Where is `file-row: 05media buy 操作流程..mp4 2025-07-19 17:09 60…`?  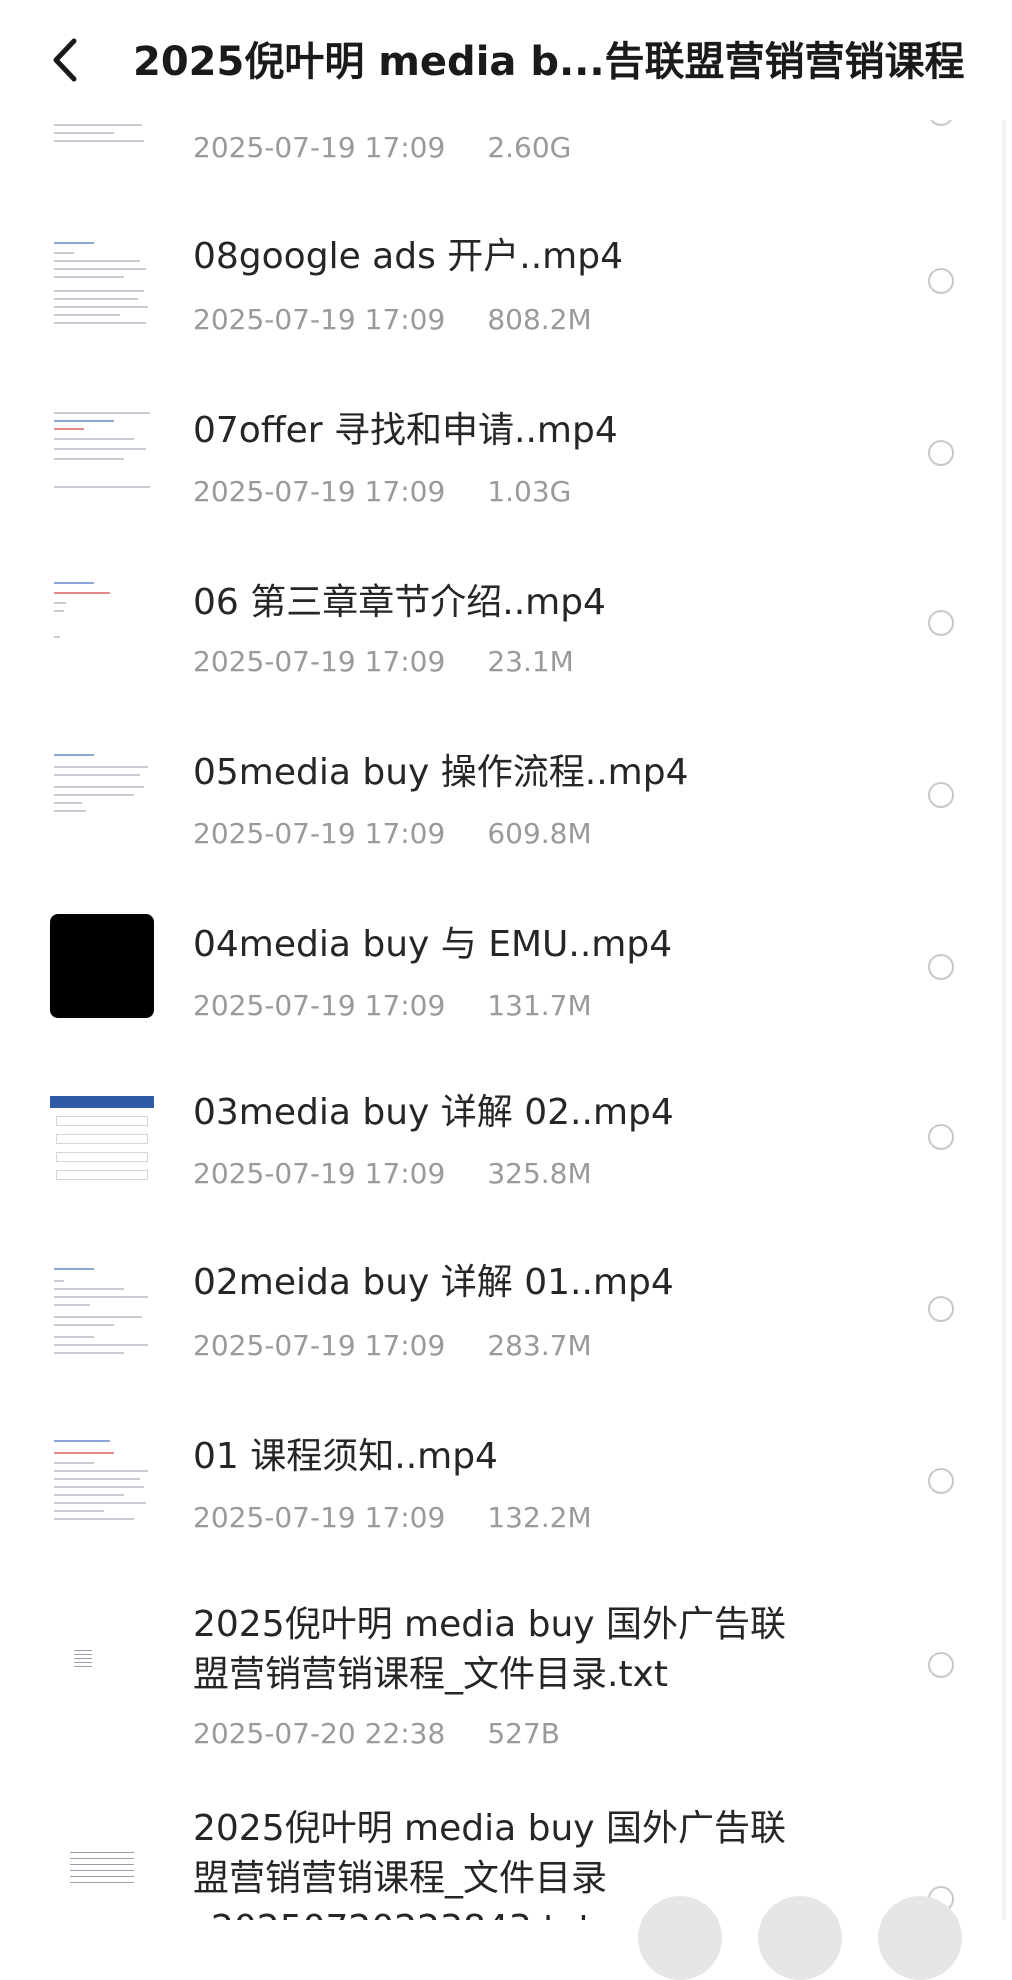 file-row: 05media buy 操作流程..mp4 2025-07-19 17:09 60… is located at coordinates (506, 814).